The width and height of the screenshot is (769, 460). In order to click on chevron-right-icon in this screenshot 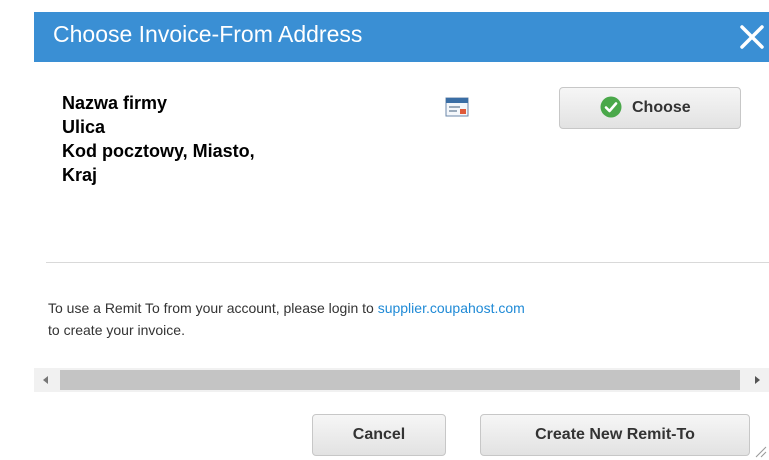, I will do `click(757, 380)`.